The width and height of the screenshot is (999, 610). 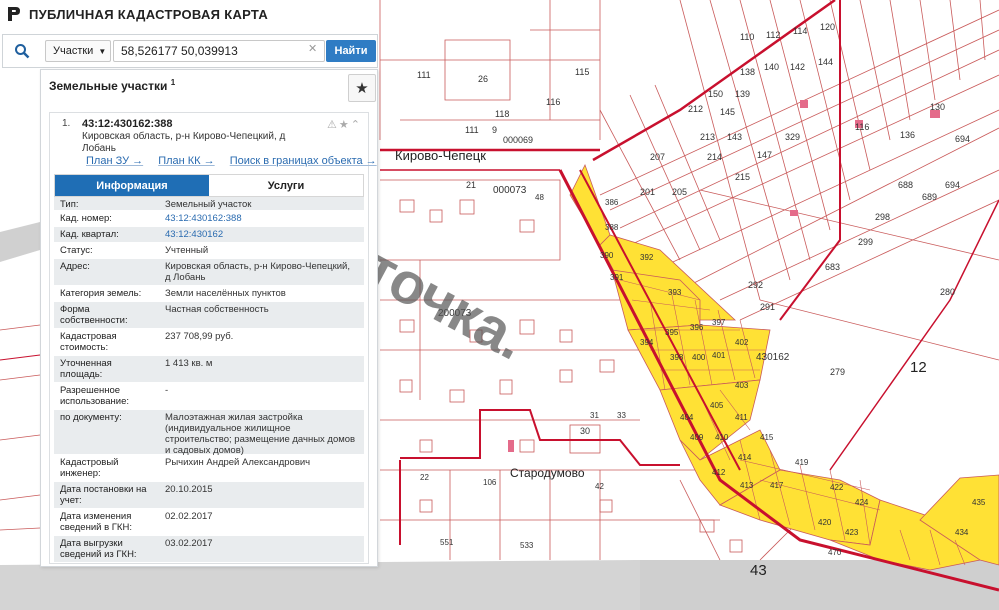 What do you see at coordinates (747, 485) in the screenshot?
I see `svg-text: 413` at bounding box center [747, 485].